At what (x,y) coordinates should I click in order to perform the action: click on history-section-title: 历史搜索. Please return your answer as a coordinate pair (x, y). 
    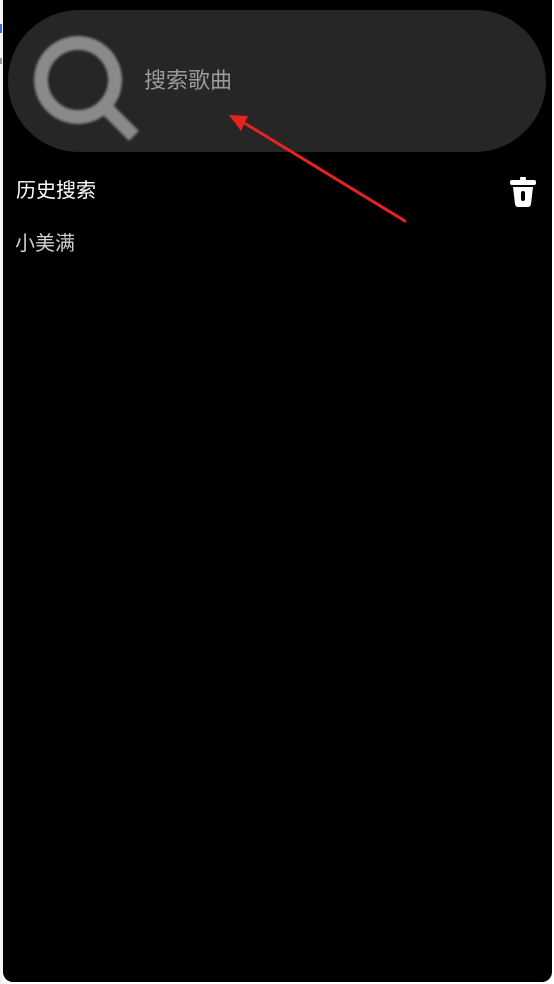
    Looking at the image, I should click on (56, 190).